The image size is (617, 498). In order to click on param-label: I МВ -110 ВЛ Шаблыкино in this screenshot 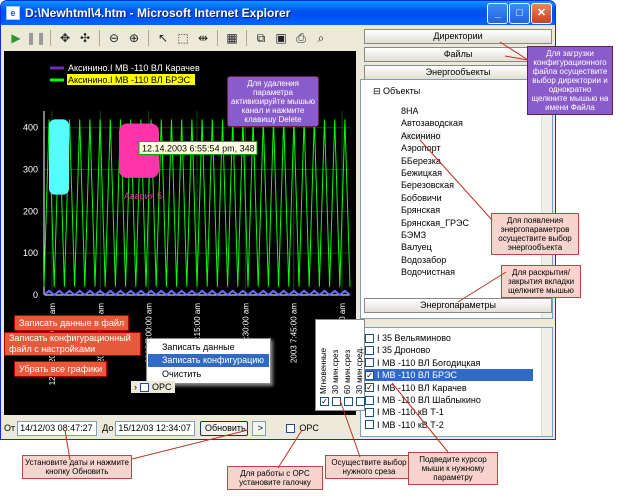, I will do `click(429, 400)`.